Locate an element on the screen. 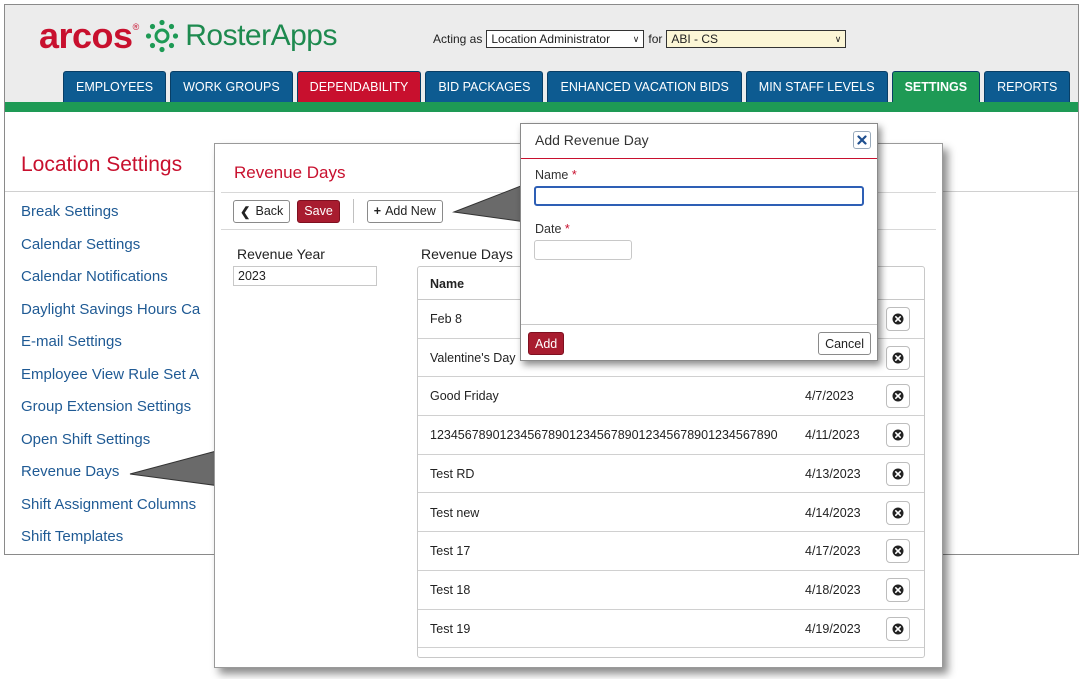  tab-min-staff-levels: MIN STAFF LEVELS is located at coordinates (816, 86).